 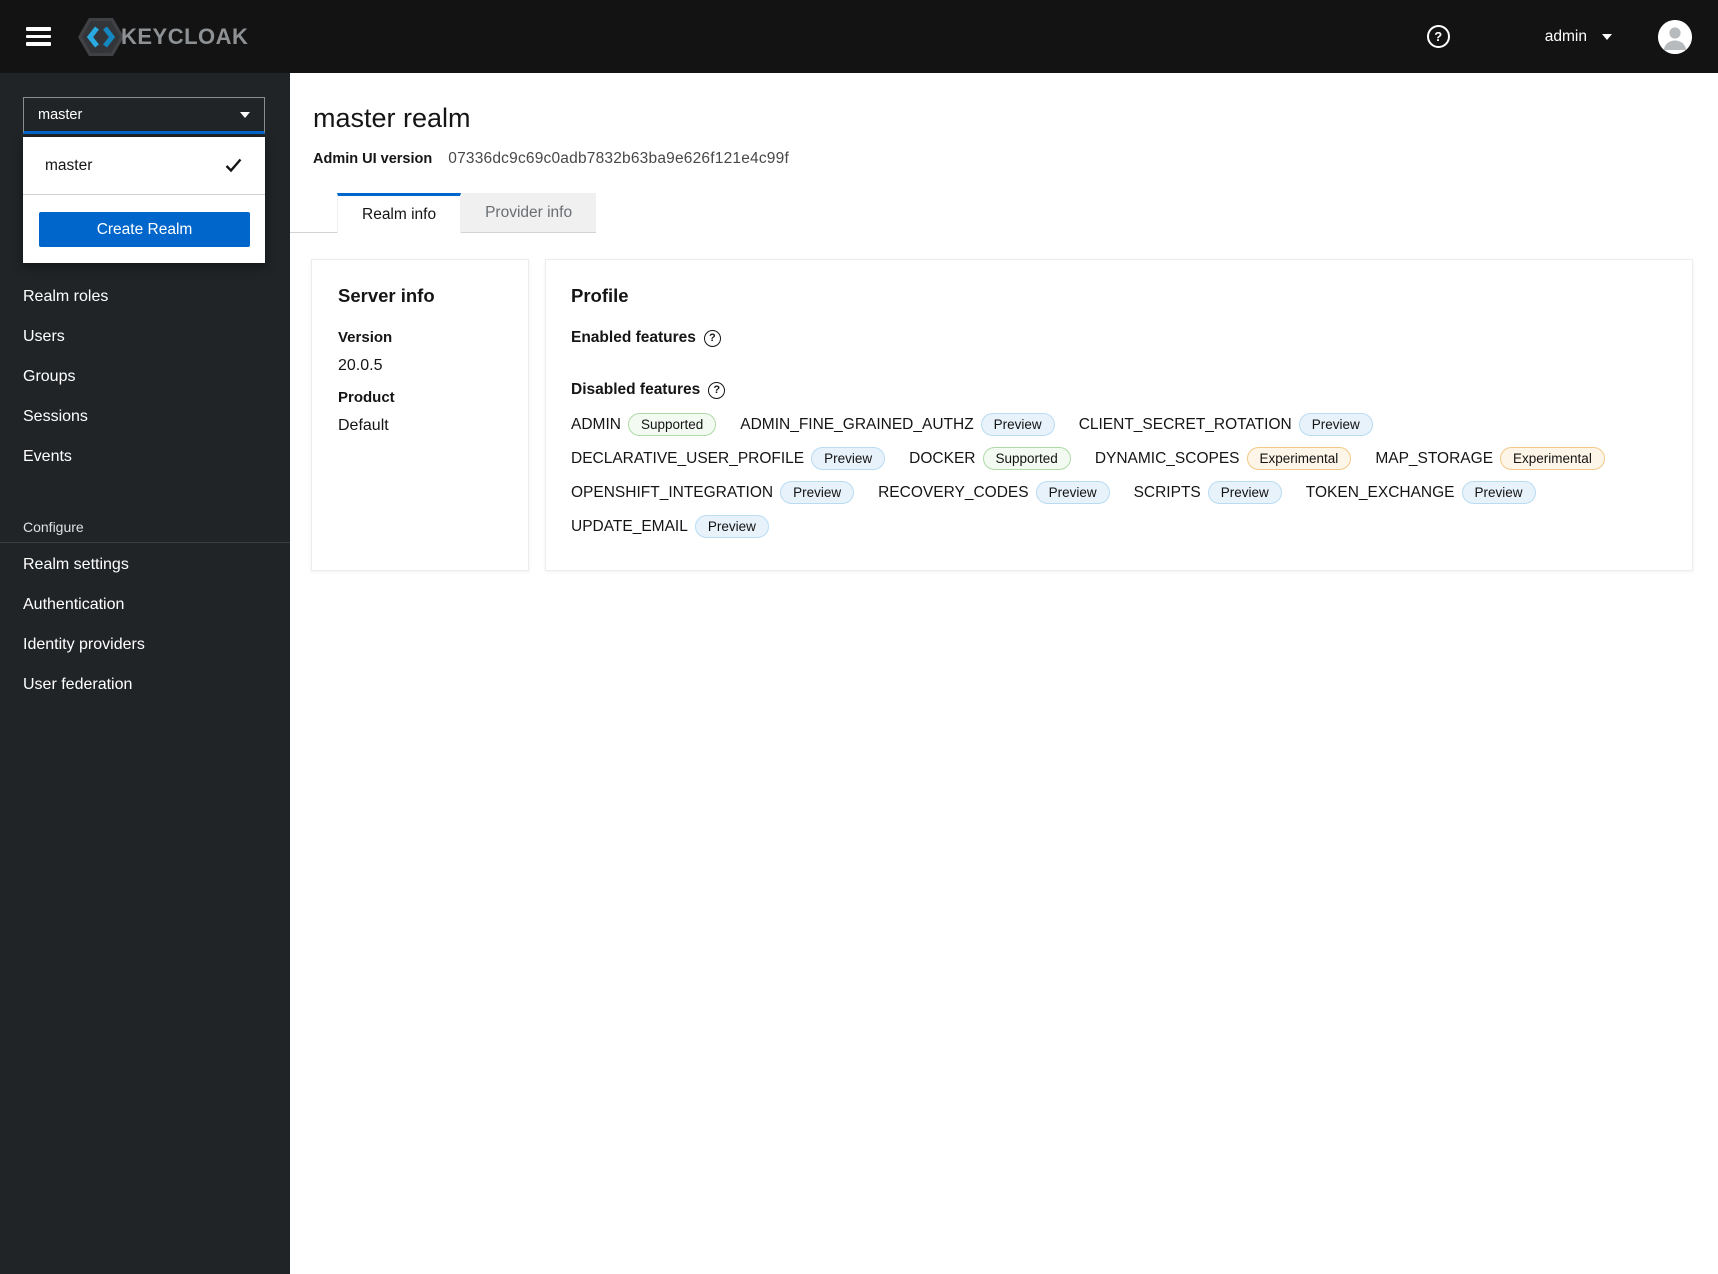 What do you see at coordinates (233, 165) in the screenshot?
I see `check-icon` at bounding box center [233, 165].